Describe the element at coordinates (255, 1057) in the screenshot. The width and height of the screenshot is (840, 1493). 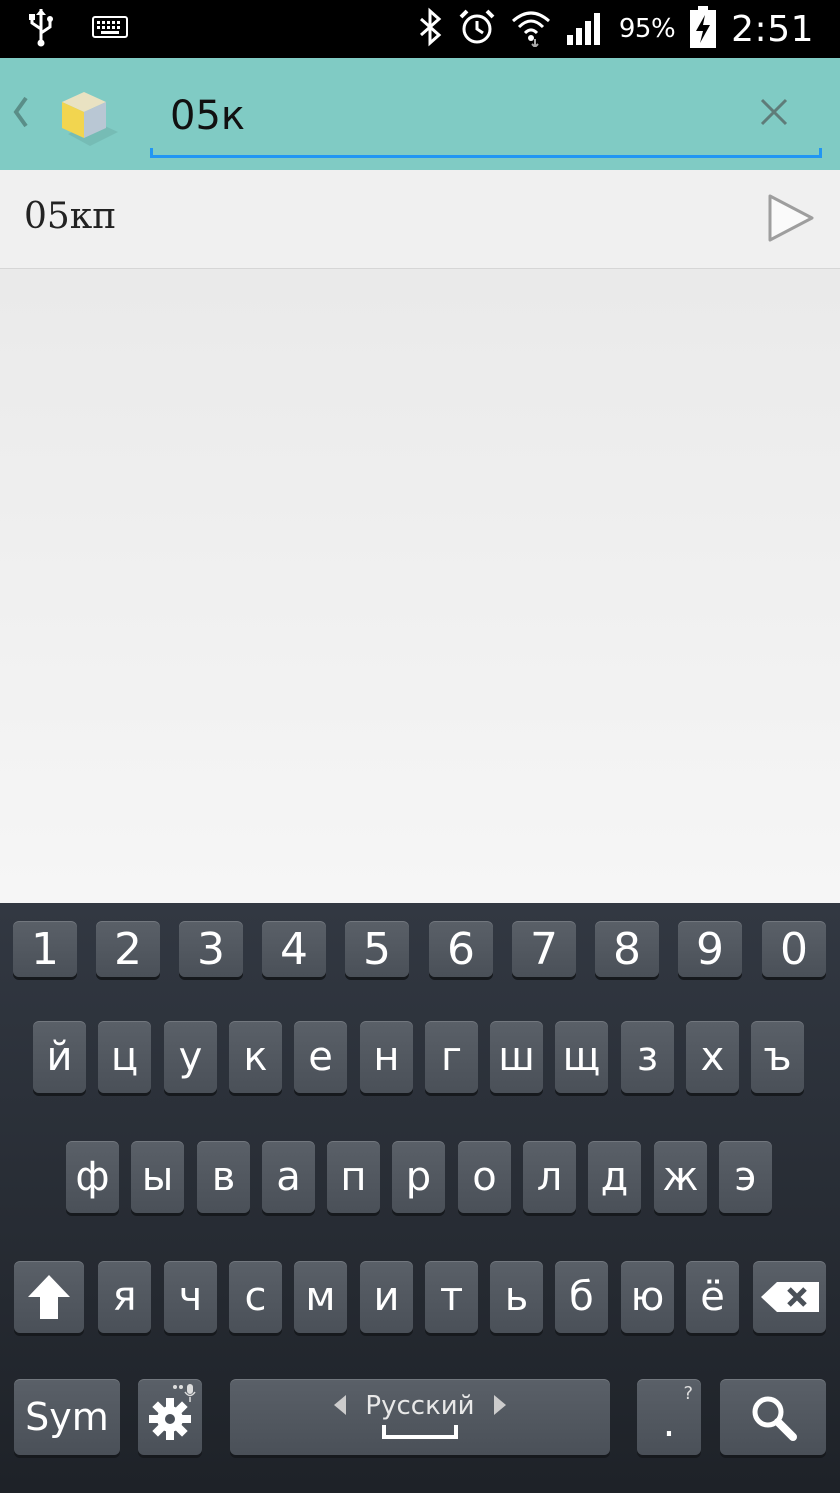
I see `key-letter: к` at that location.